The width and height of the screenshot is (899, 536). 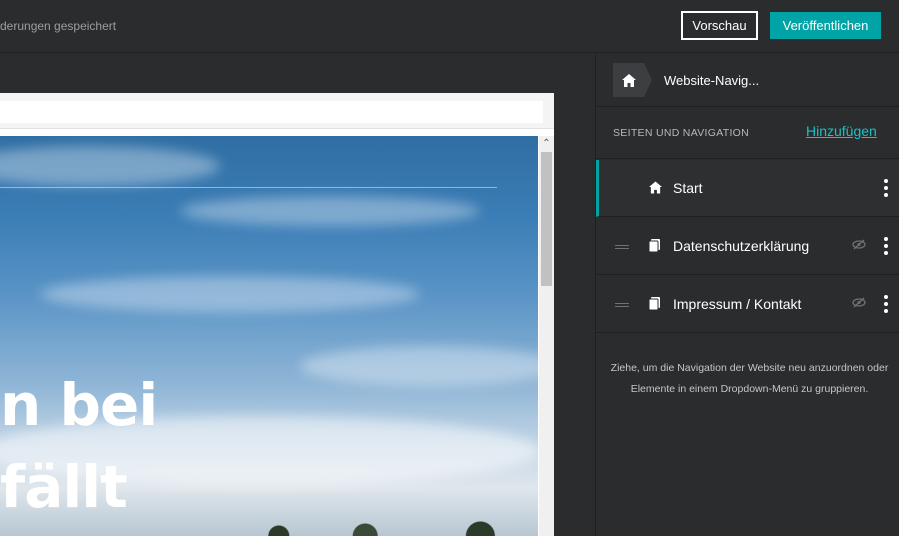 I want to click on preview-button: Vorschau, so click(x=719, y=25).